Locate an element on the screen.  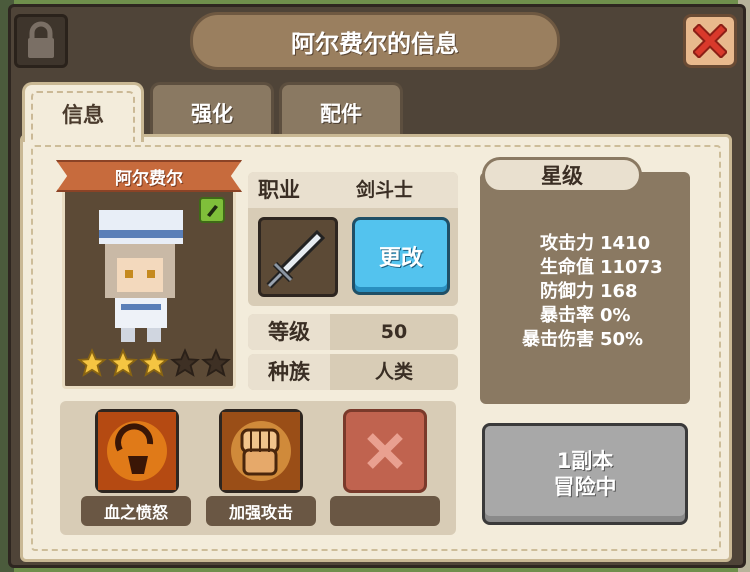
grade-stat-row: 暴击伤害 50% is located at coordinates (586, 340).